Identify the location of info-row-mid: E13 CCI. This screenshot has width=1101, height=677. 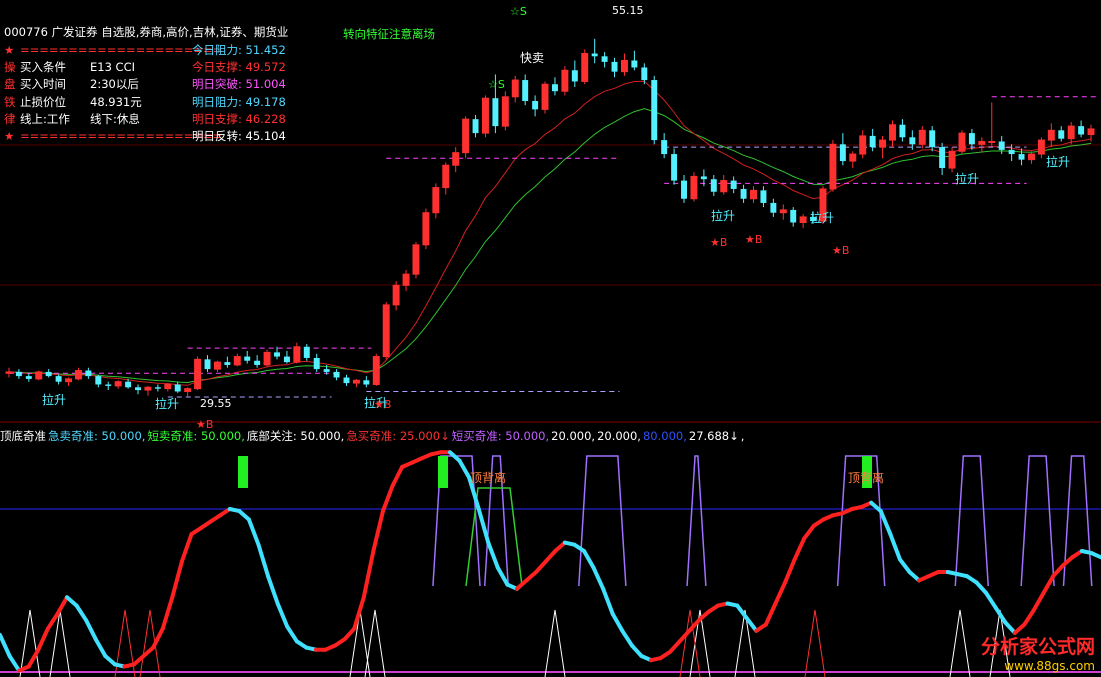
(113, 67).